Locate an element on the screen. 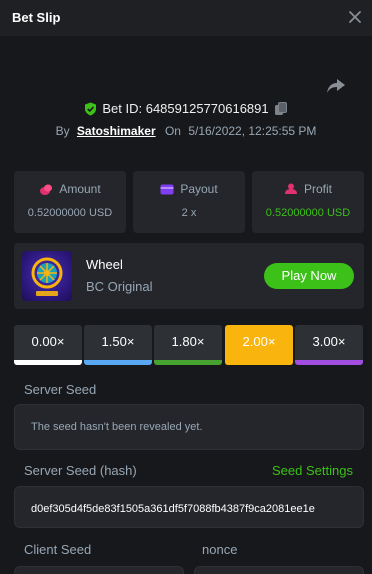  copy-icon is located at coordinates (281, 108).